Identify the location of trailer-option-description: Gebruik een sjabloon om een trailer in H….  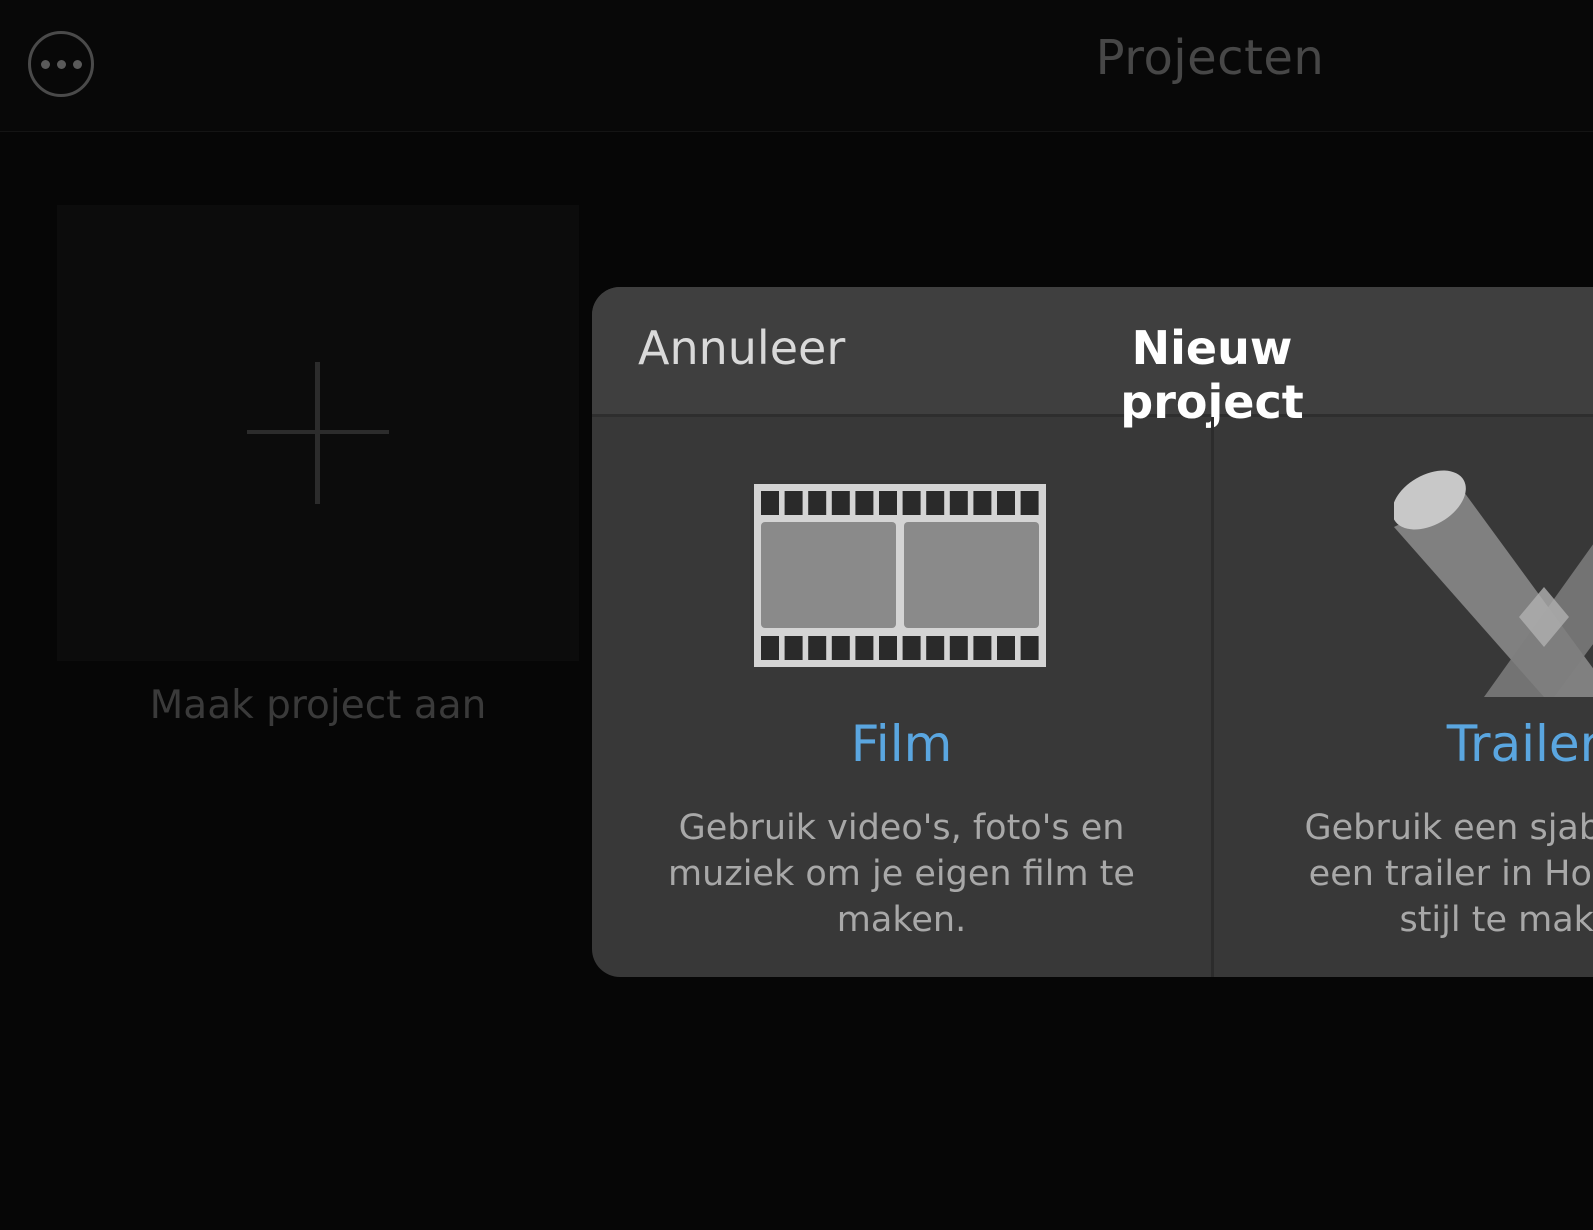
(1448, 874).